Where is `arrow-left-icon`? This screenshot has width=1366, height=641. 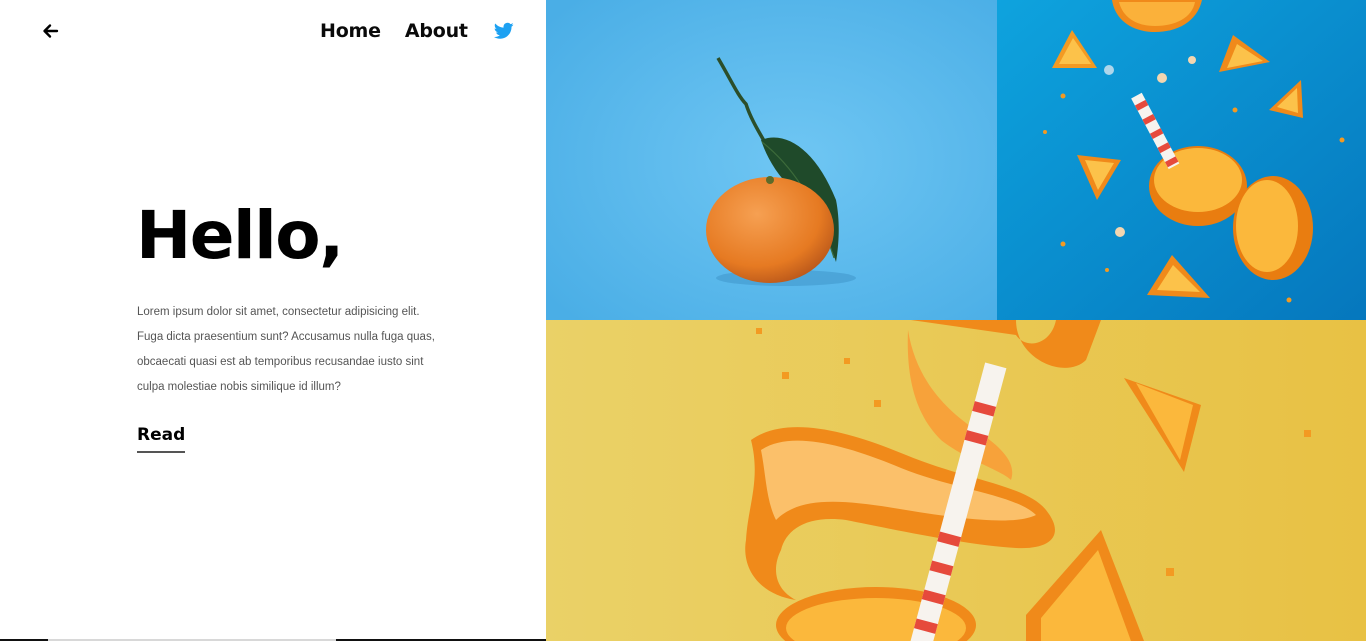
arrow-left-icon is located at coordinates (51, 31).